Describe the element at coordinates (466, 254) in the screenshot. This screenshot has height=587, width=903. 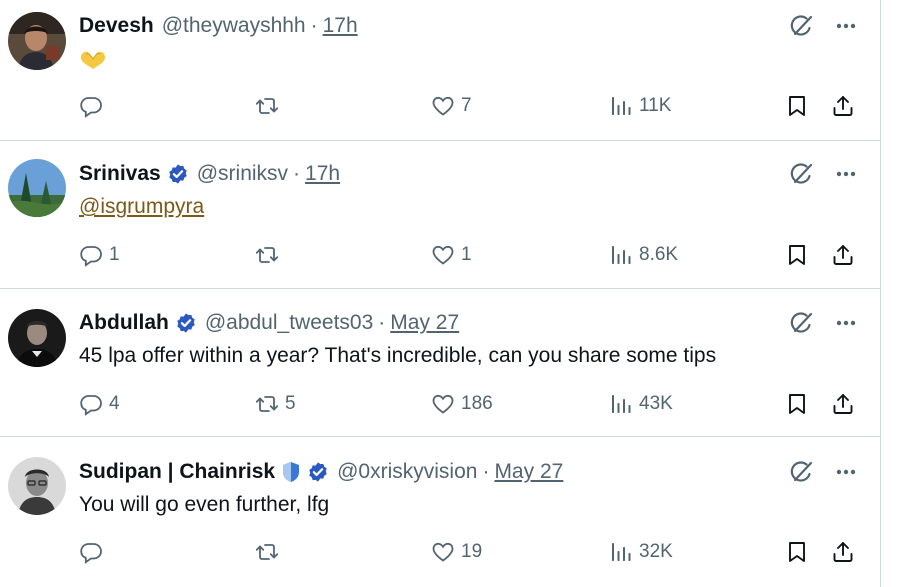
I see `like-count: 1` at that location.